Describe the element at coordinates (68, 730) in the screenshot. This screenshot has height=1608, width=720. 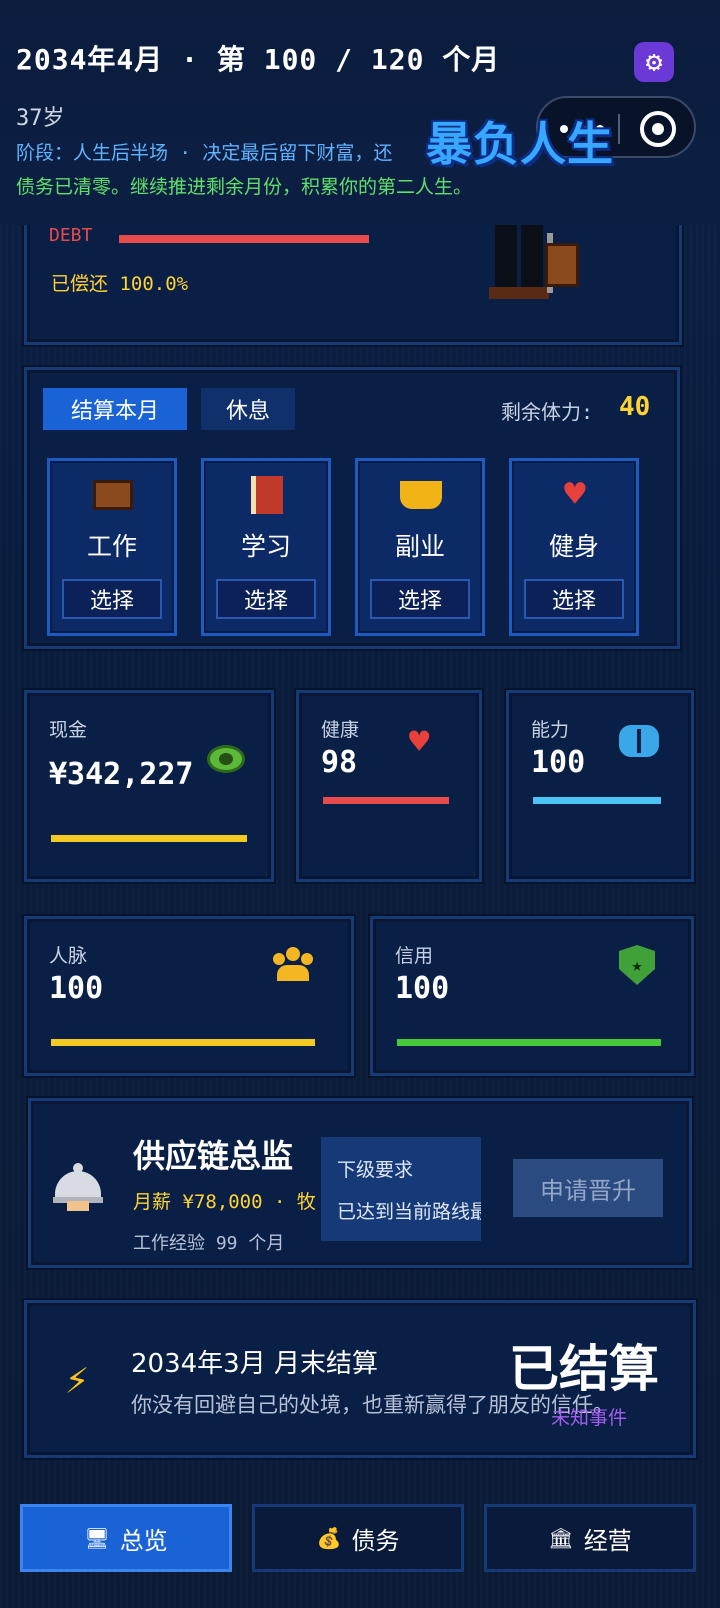
I see `cash-label: 现金` at that location.